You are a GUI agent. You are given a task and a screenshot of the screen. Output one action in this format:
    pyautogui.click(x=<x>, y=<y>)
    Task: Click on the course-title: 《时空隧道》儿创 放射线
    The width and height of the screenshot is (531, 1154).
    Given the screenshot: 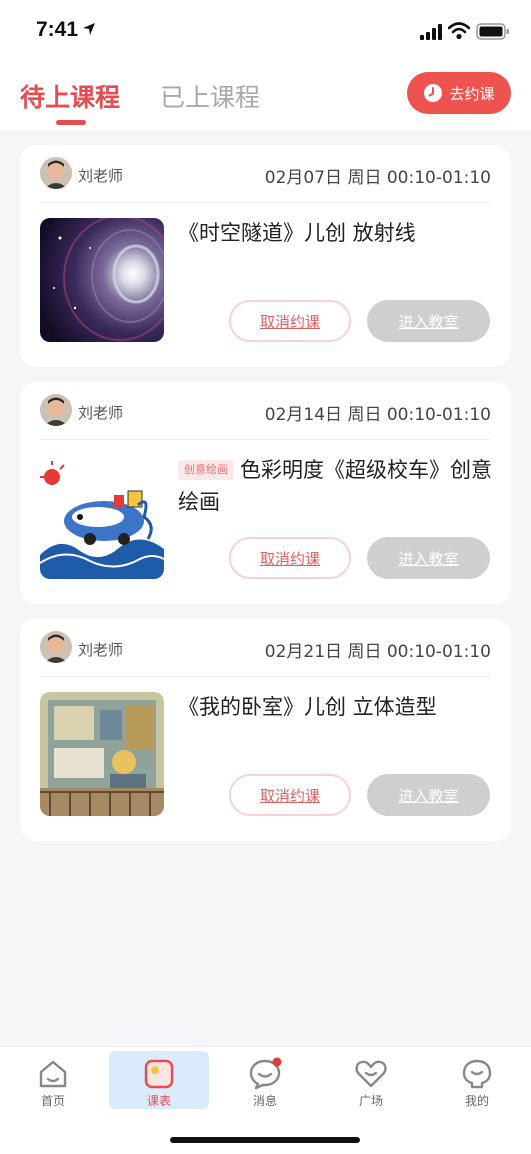 What is the action you would take?
    pyautogui.click(x=335, y=233)
    